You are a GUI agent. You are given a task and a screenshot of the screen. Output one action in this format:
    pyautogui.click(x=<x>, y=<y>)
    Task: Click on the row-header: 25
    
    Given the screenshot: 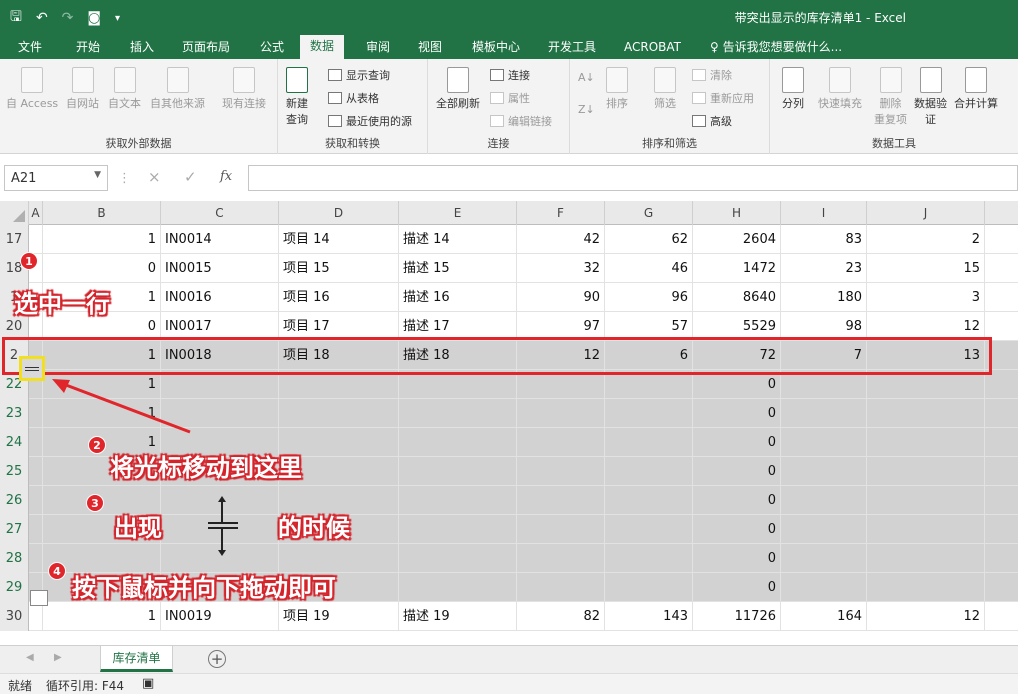 What is the action you would take?
    pyautogui.click(x=14, y=471)
    